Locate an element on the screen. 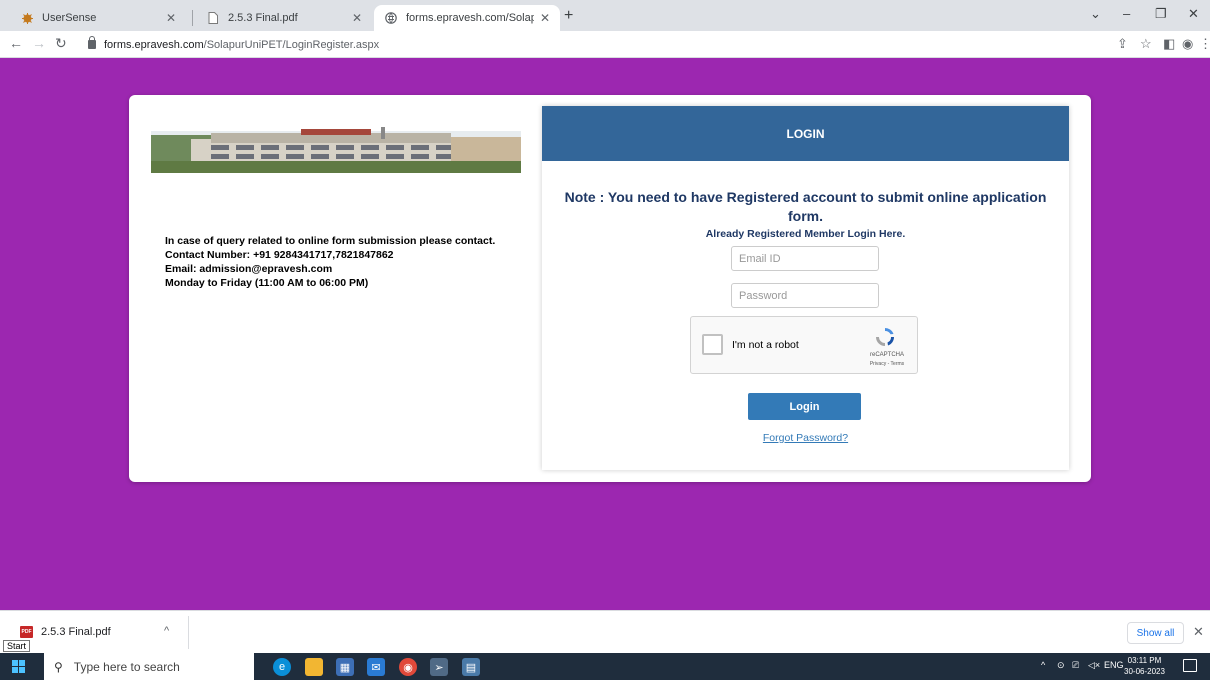 The width and height of the screenshot is (1210, 680). globe-icon is located at coordinates (391, 18).